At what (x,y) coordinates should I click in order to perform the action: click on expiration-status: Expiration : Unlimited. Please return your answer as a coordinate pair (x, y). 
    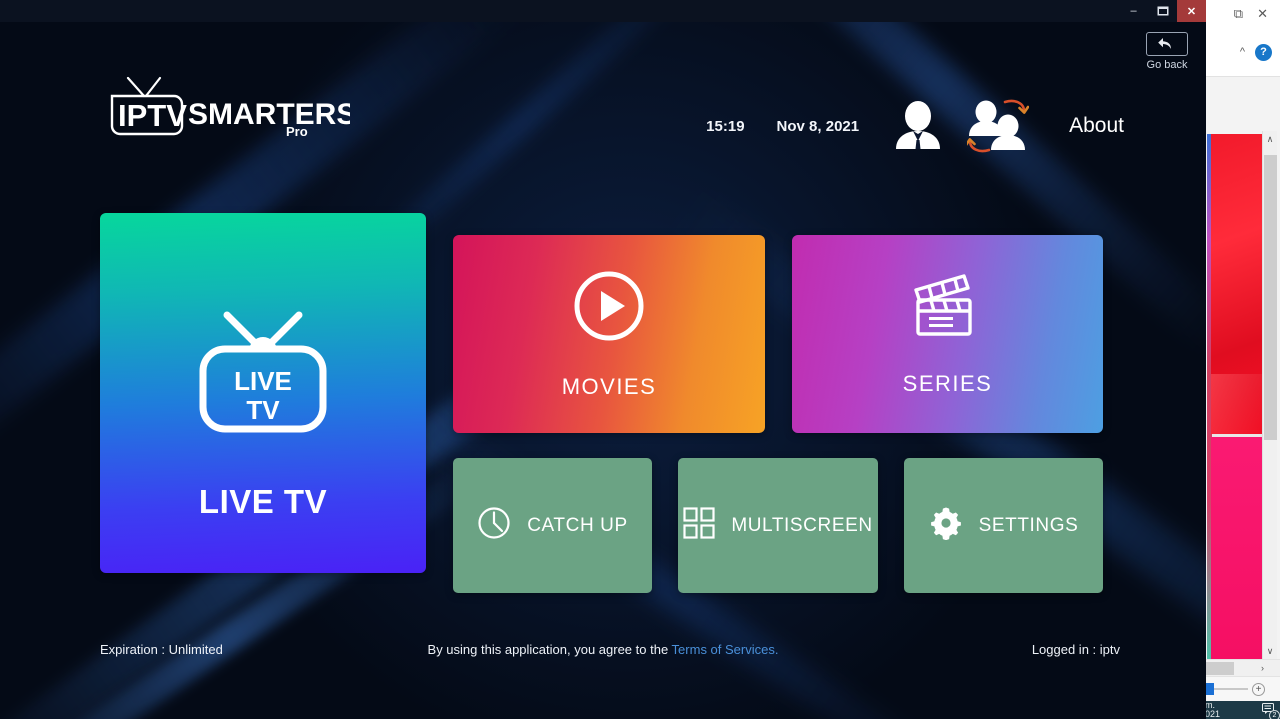
    Looking at the image, I should click on (161, 649).